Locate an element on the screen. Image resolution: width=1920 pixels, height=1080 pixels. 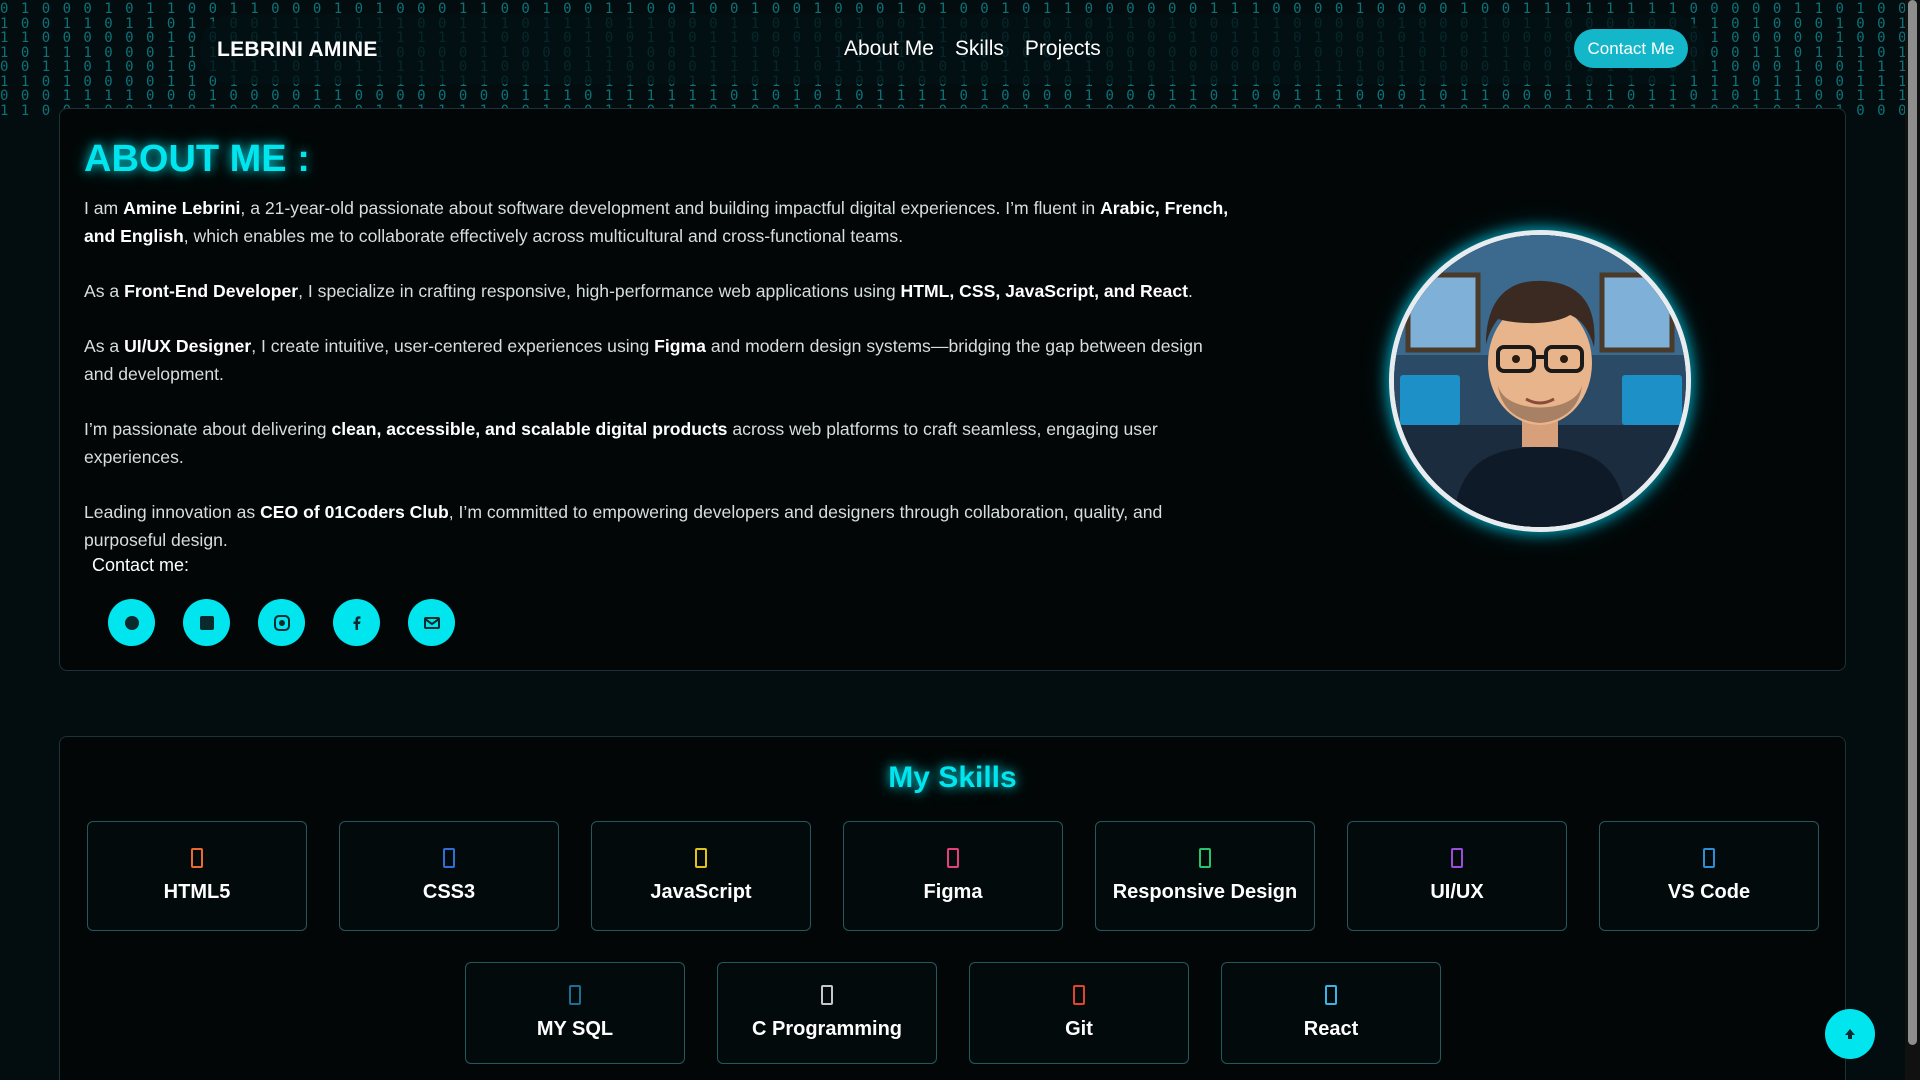
scrollbar-thumb is located at coordinates (1912, 522).